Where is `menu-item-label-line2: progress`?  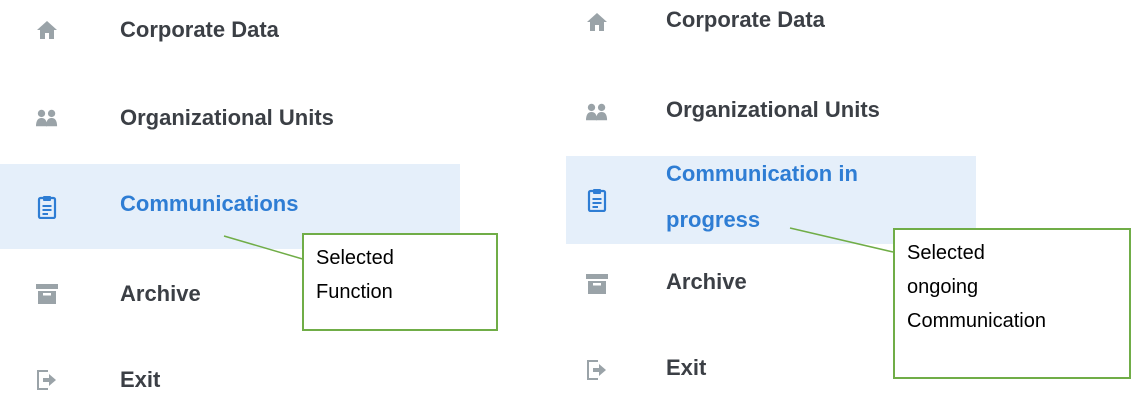
menu-item-label-line2: progress is located at coordinates (713, 219).